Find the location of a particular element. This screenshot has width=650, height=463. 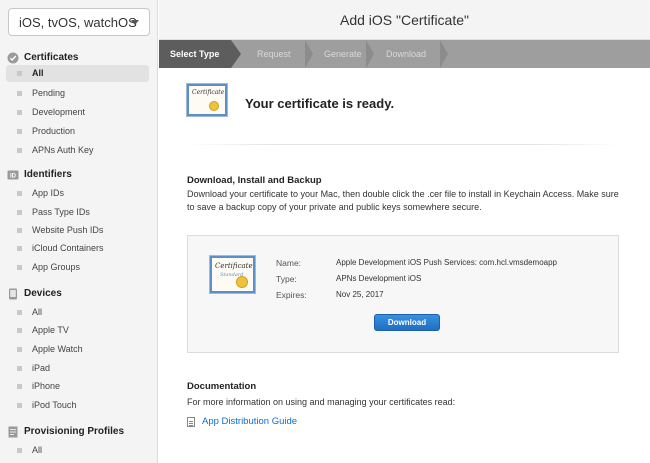

section-provisioning-profiles: Provisioning Profiles is located at coordinates (79, 433).